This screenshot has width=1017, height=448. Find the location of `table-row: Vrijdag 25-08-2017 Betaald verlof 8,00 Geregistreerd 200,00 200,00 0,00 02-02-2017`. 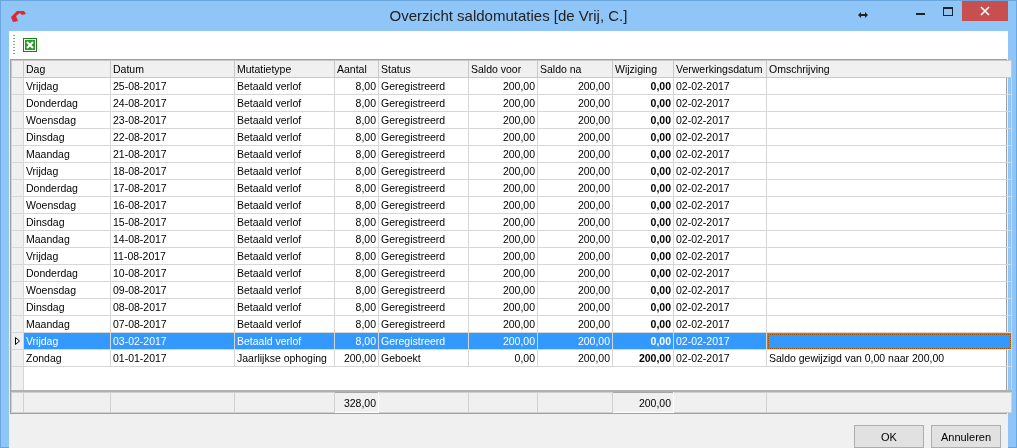

table-row: Vrijdag 25-08-2017 Betaald verlof 8,00 Geregistreerd 200,00 200,00 0,00 02-02-2017 is located at coordinates (511, 86).